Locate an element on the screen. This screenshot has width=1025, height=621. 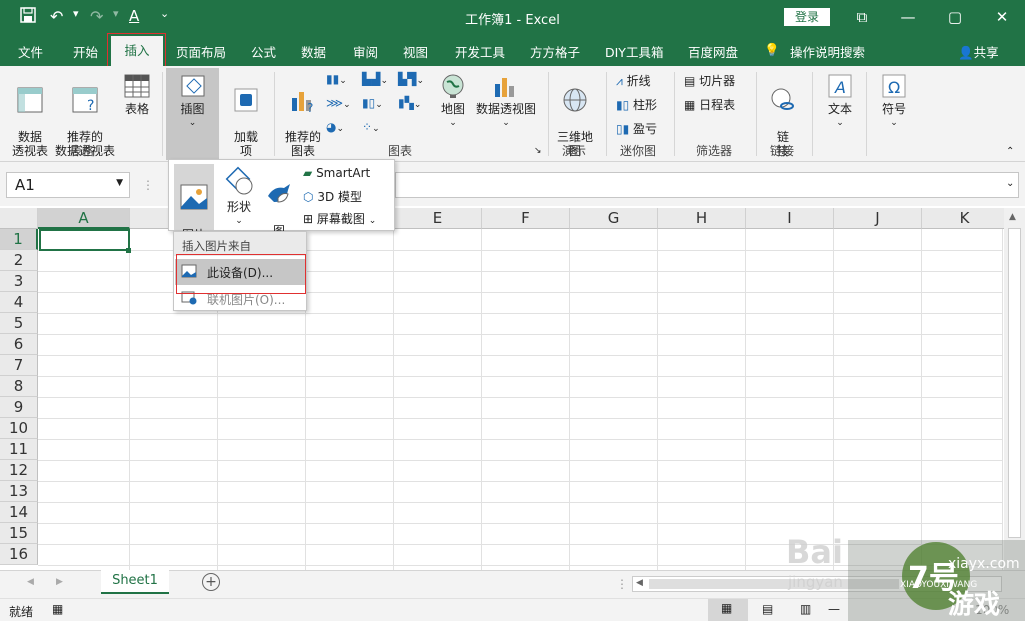
pivot-chart-button: 数据透视图 ⌄ is located at coordinates (506, 101).